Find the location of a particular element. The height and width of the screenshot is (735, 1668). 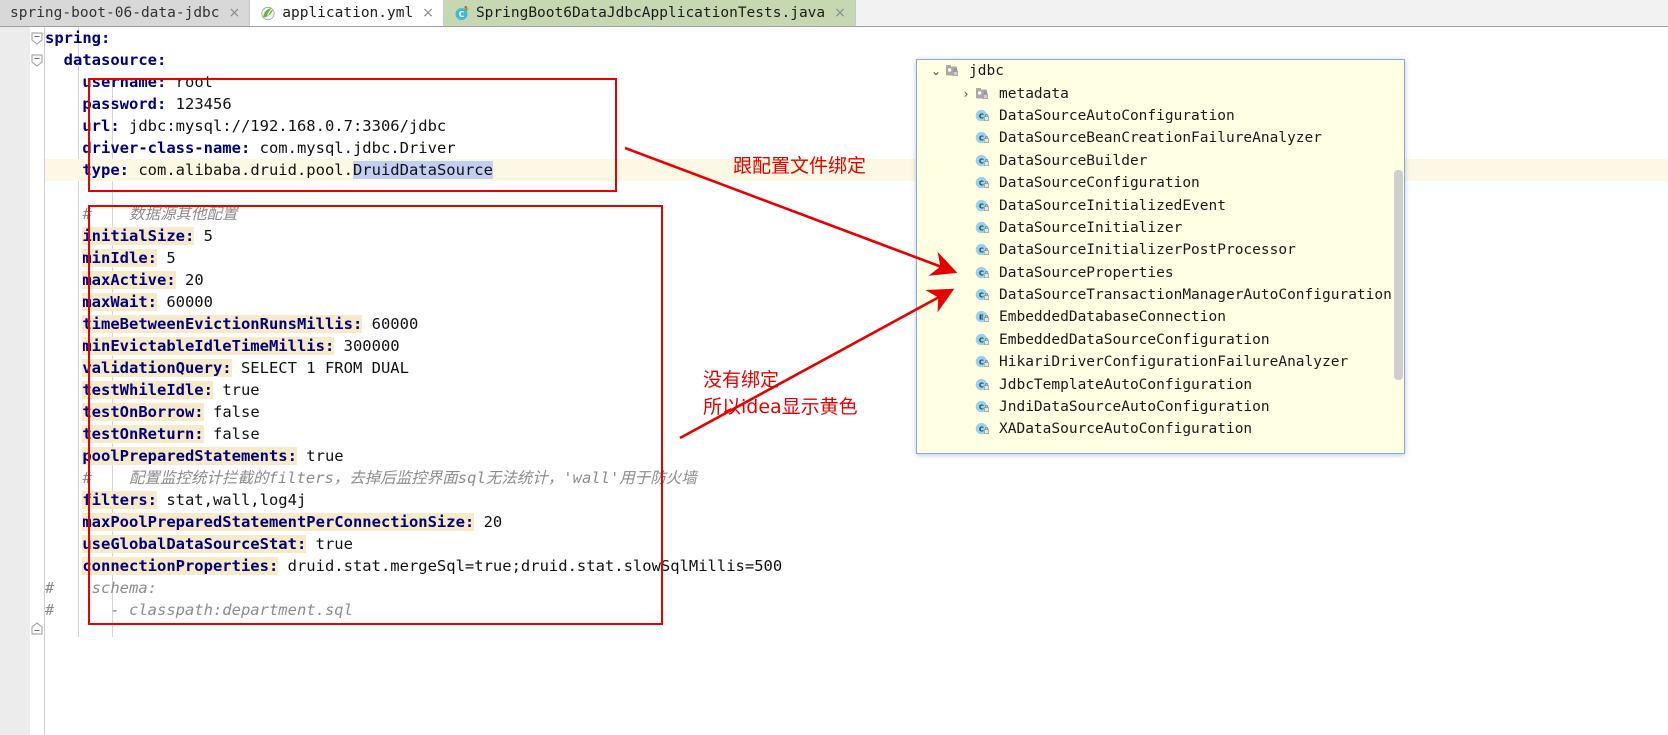

tree-item: C DataSourceInitializerPostProcessor is located at coordinates (1160, 250).